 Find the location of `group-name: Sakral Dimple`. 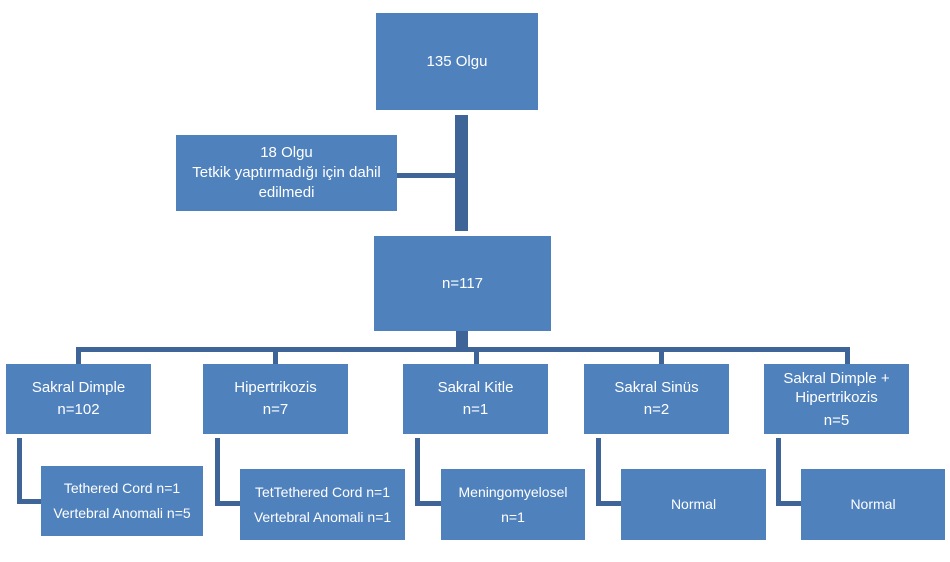

group-name: Sakral Dimple is located at coordinates (78, 387).